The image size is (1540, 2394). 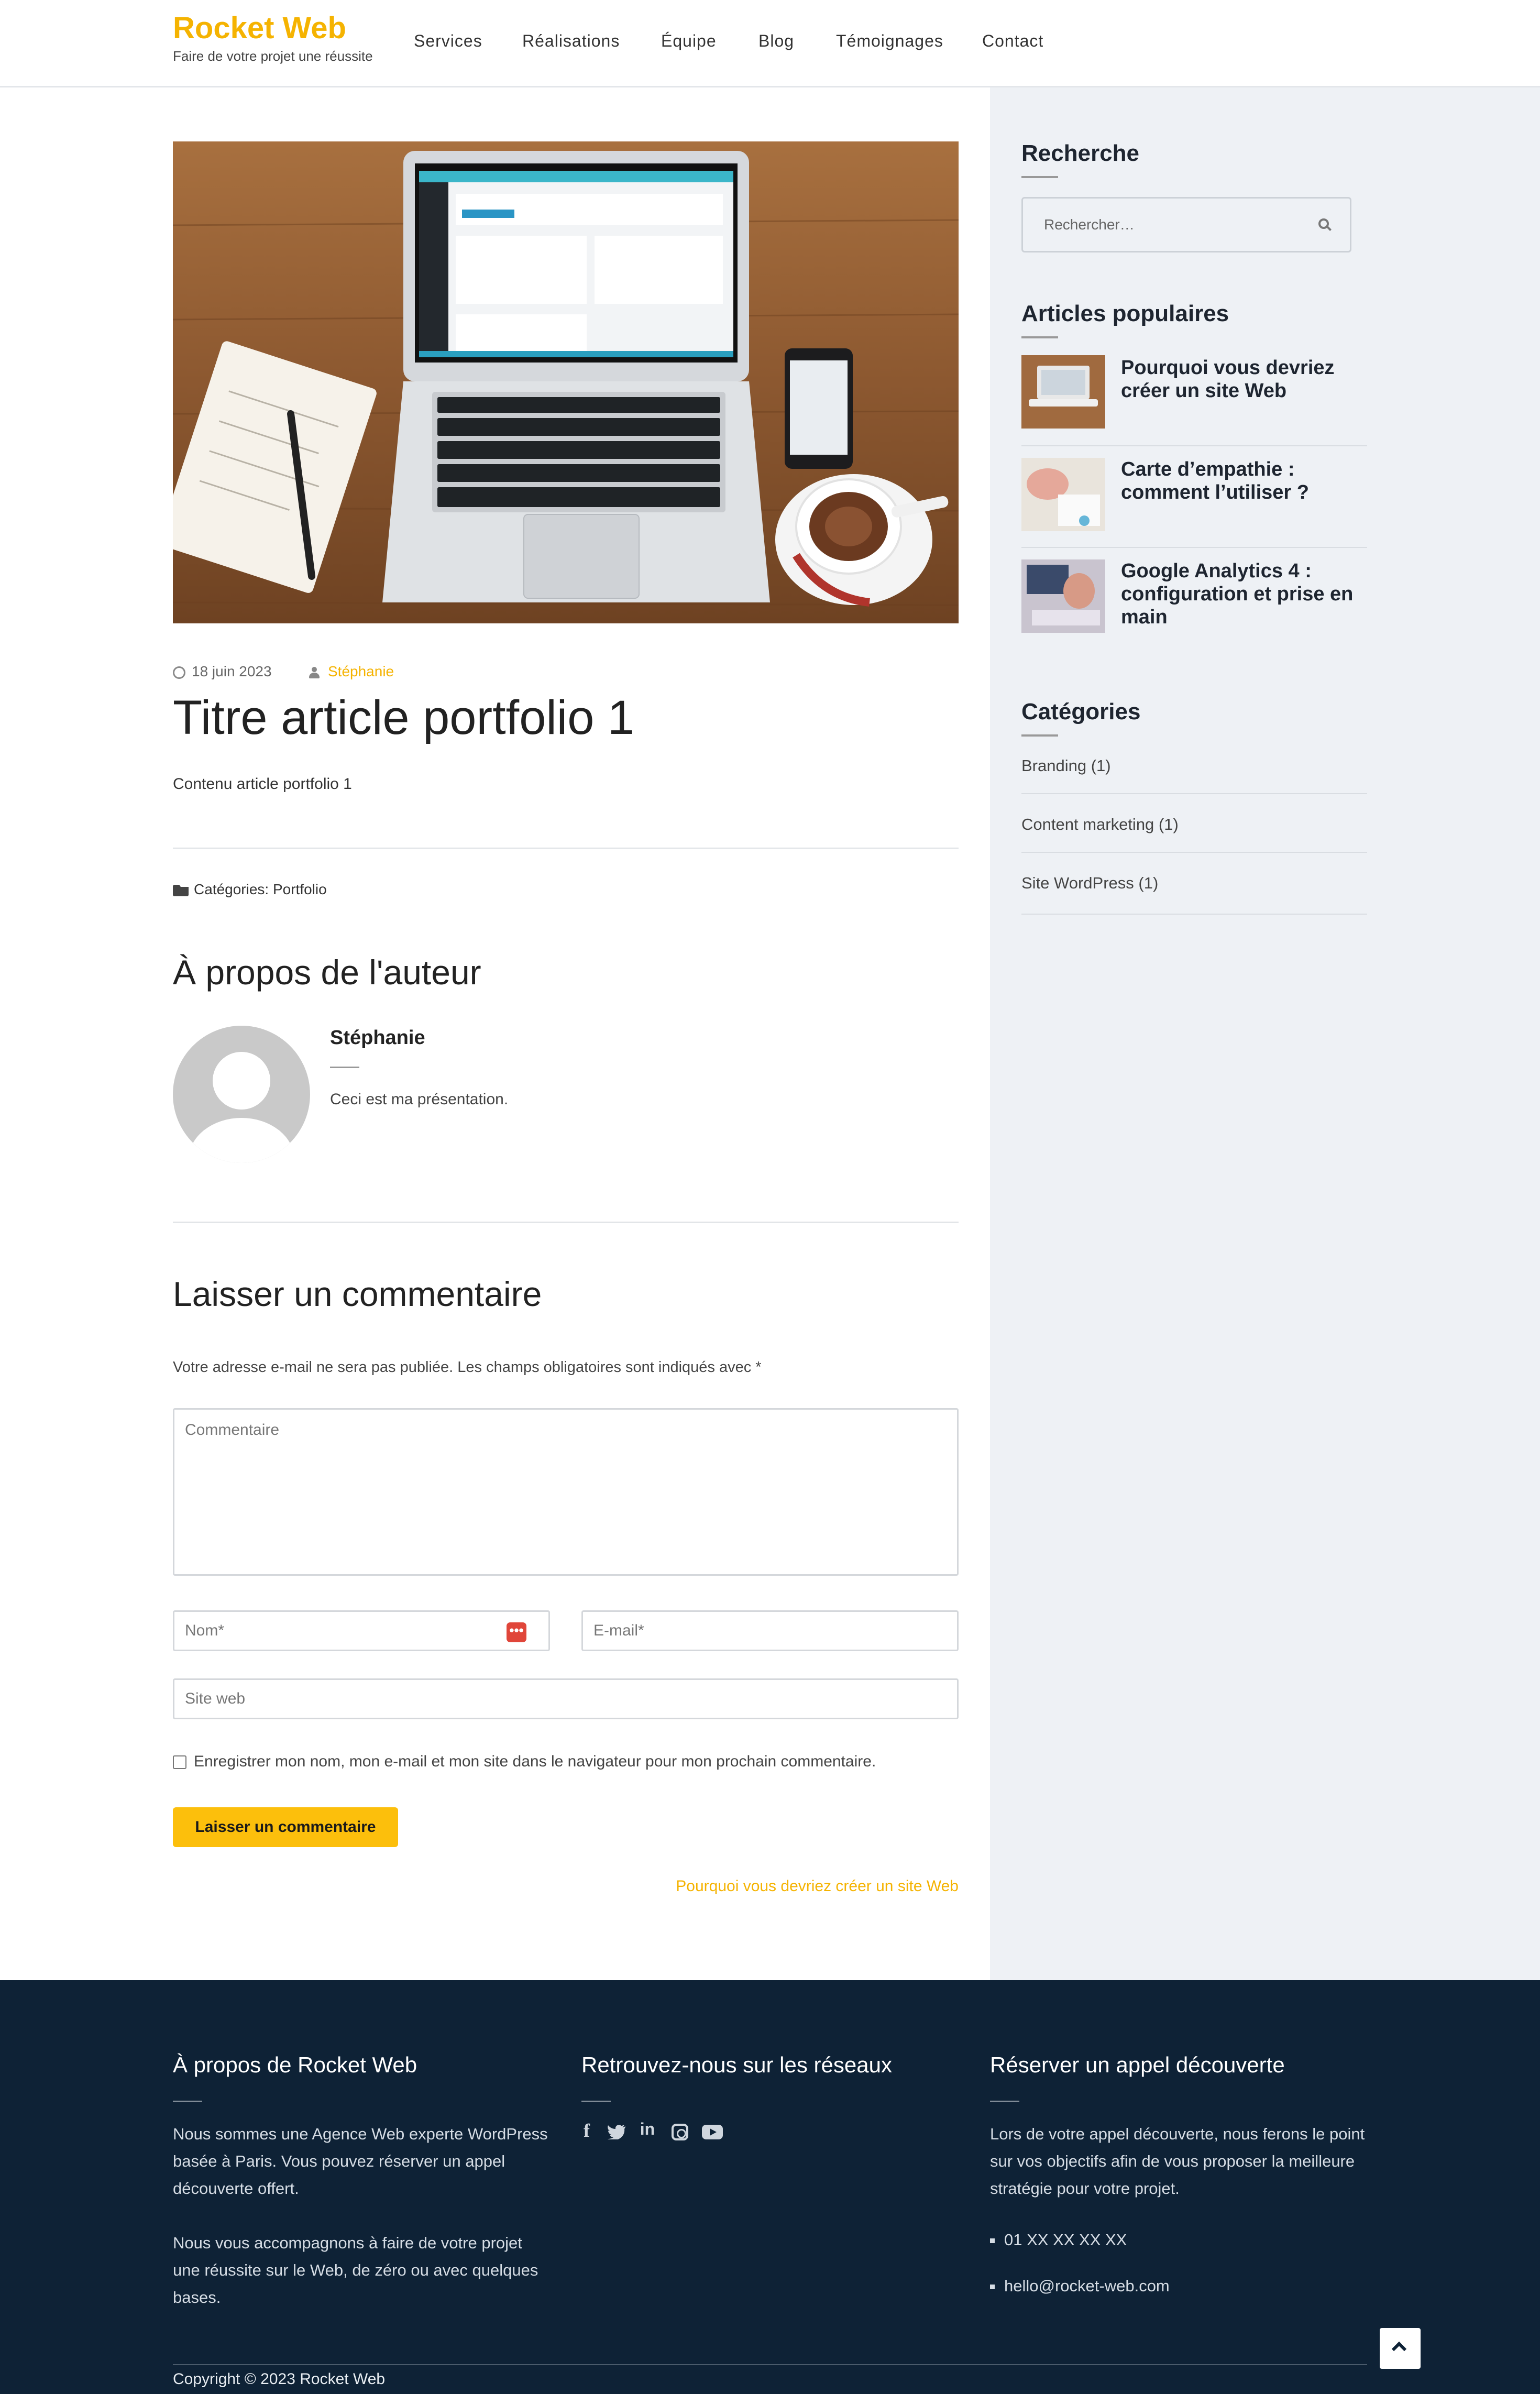 I want to click on facebook-icon: f, so click(x=587, y=2131).